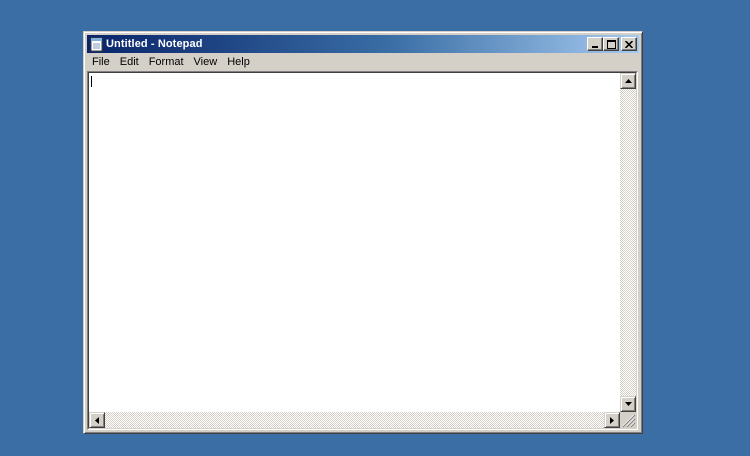 This screenshot has width=750, height=456. I want to click on scroll-down-button, so click(628, 404).